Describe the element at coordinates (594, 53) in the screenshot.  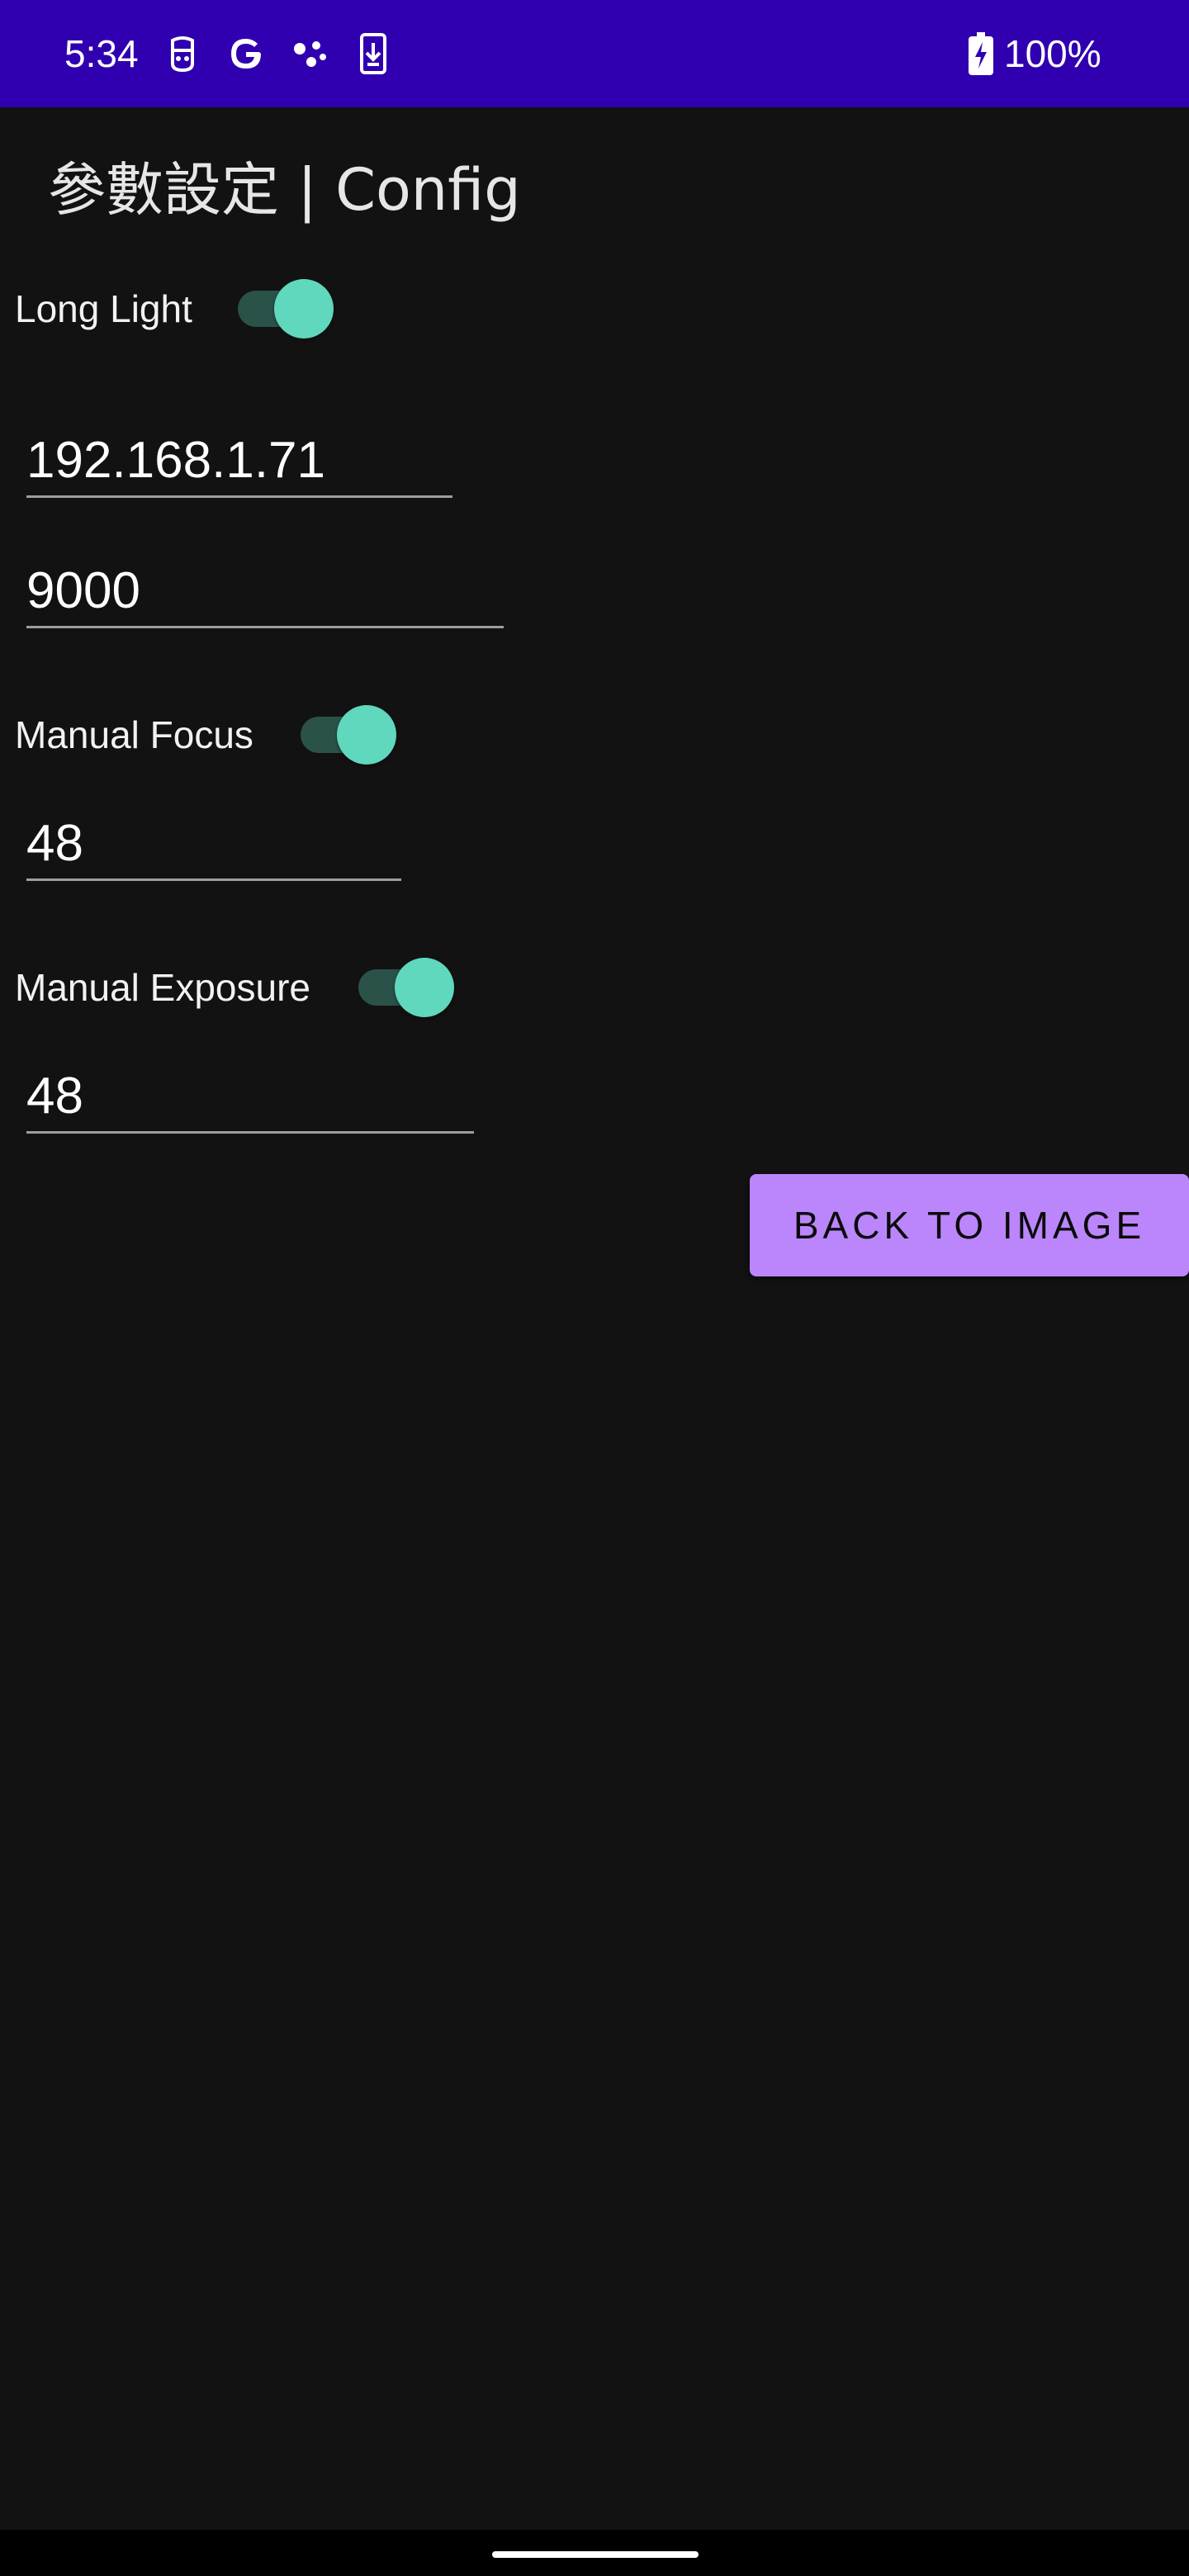
I see `status-bar: 5:34 100%` at that location.